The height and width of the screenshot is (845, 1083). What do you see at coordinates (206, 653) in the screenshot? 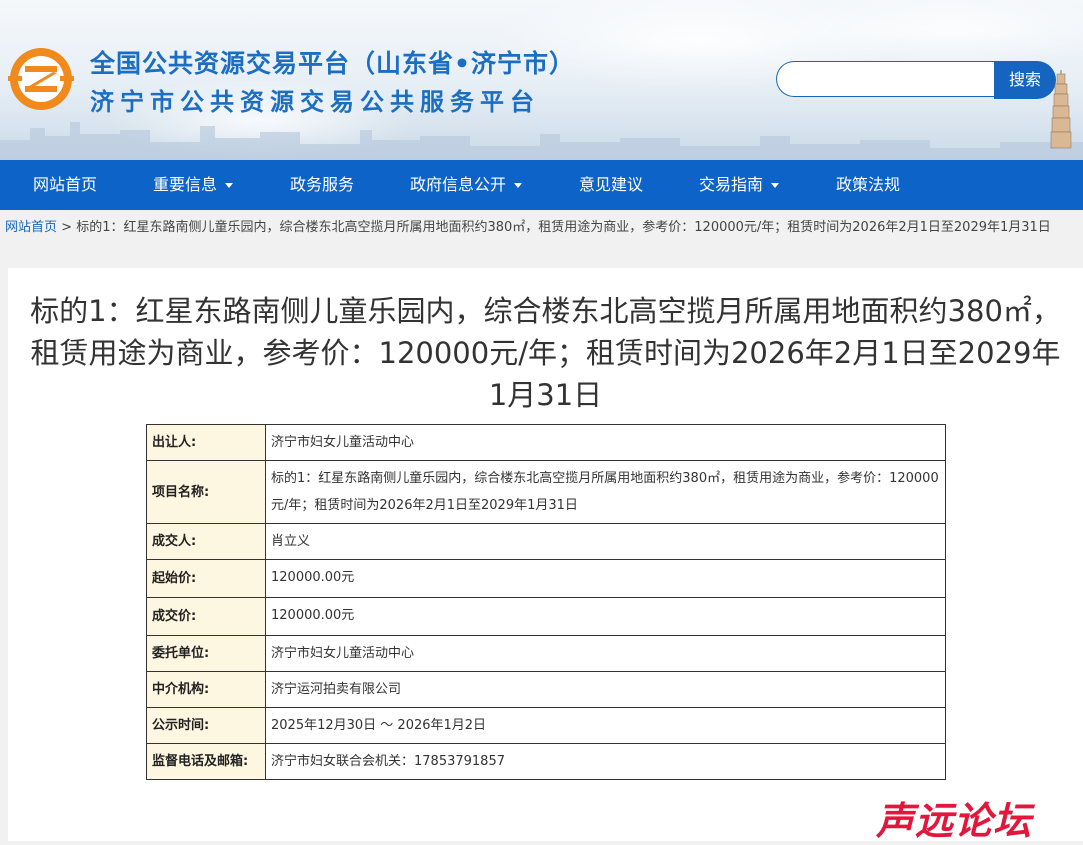
I see `row-label-entrusting-unit: 委托单位:` at bounding box center [206, 653].